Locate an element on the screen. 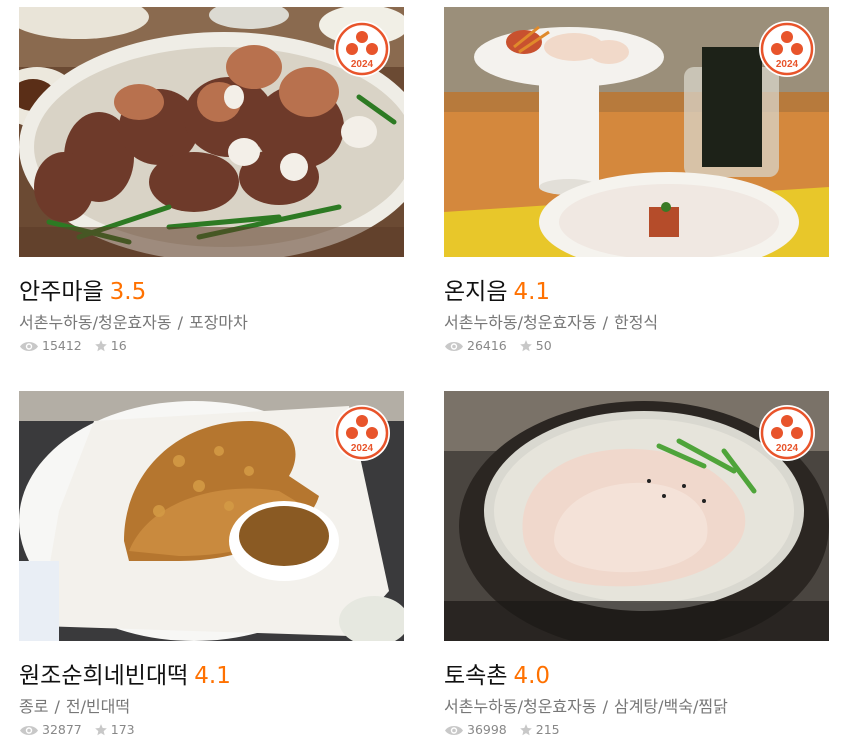  view-count: 36998 is located at coordinates (487, 729).